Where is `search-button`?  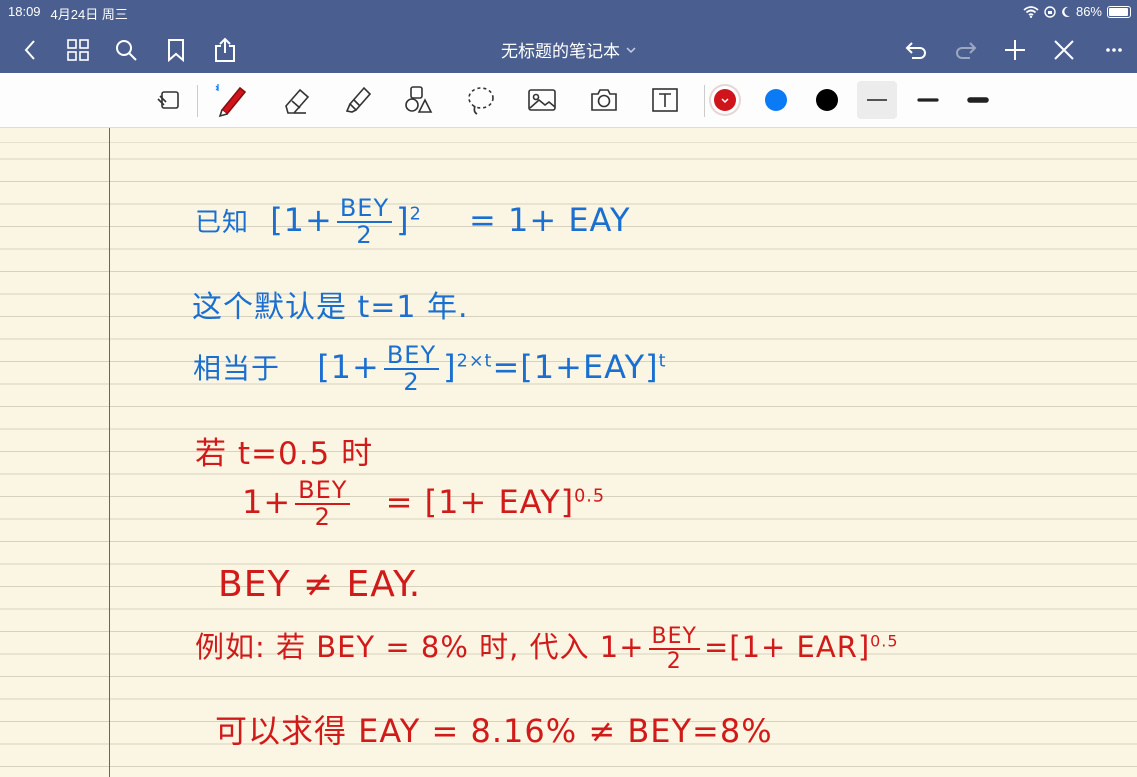
search-button is located at coordinates (126, 49).